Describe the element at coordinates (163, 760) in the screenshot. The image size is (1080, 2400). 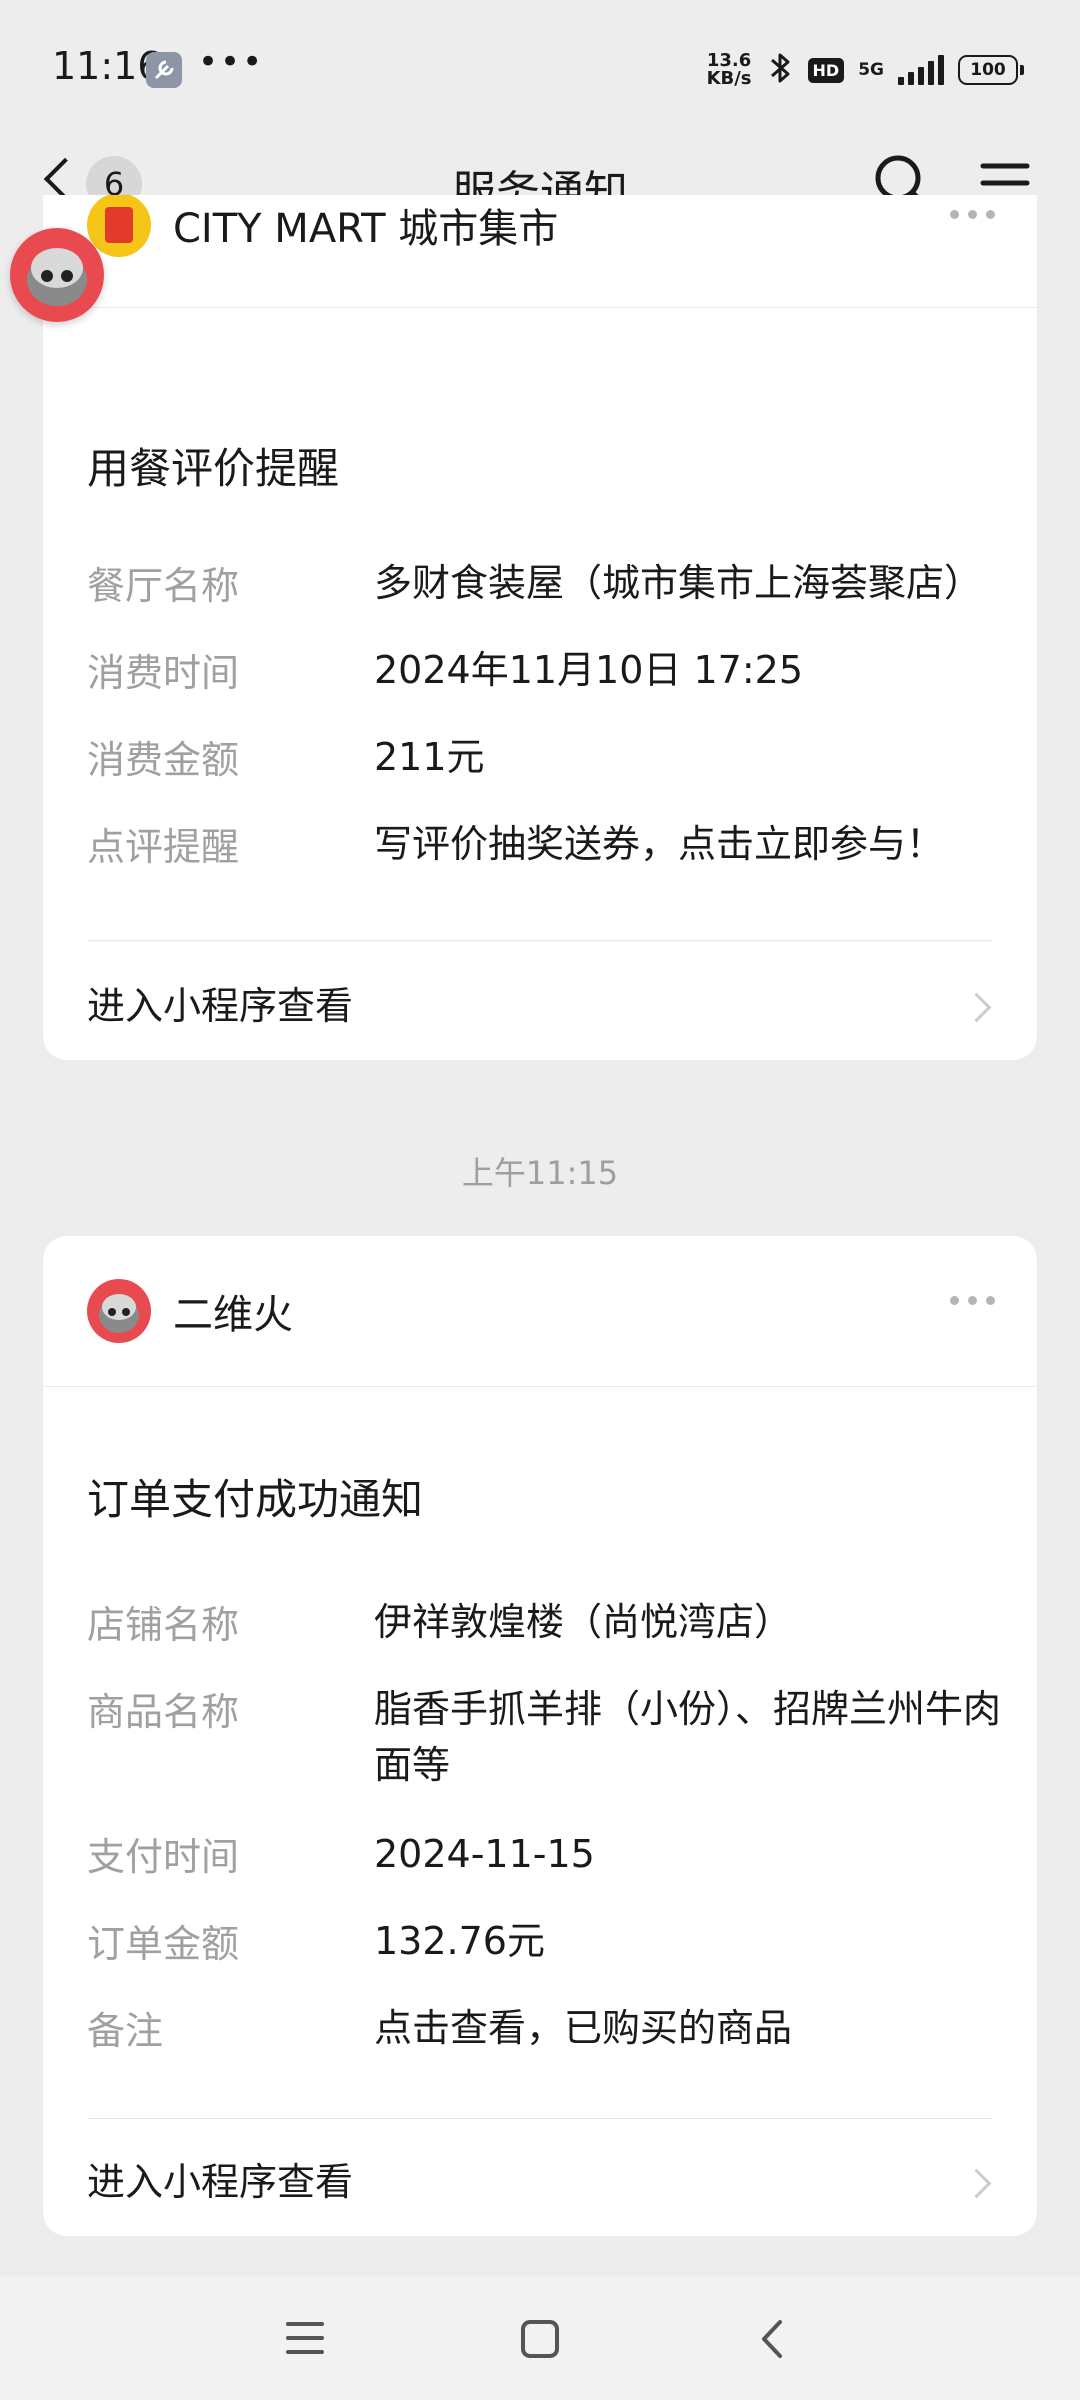
I see `field-label: 消费金额` at that location.